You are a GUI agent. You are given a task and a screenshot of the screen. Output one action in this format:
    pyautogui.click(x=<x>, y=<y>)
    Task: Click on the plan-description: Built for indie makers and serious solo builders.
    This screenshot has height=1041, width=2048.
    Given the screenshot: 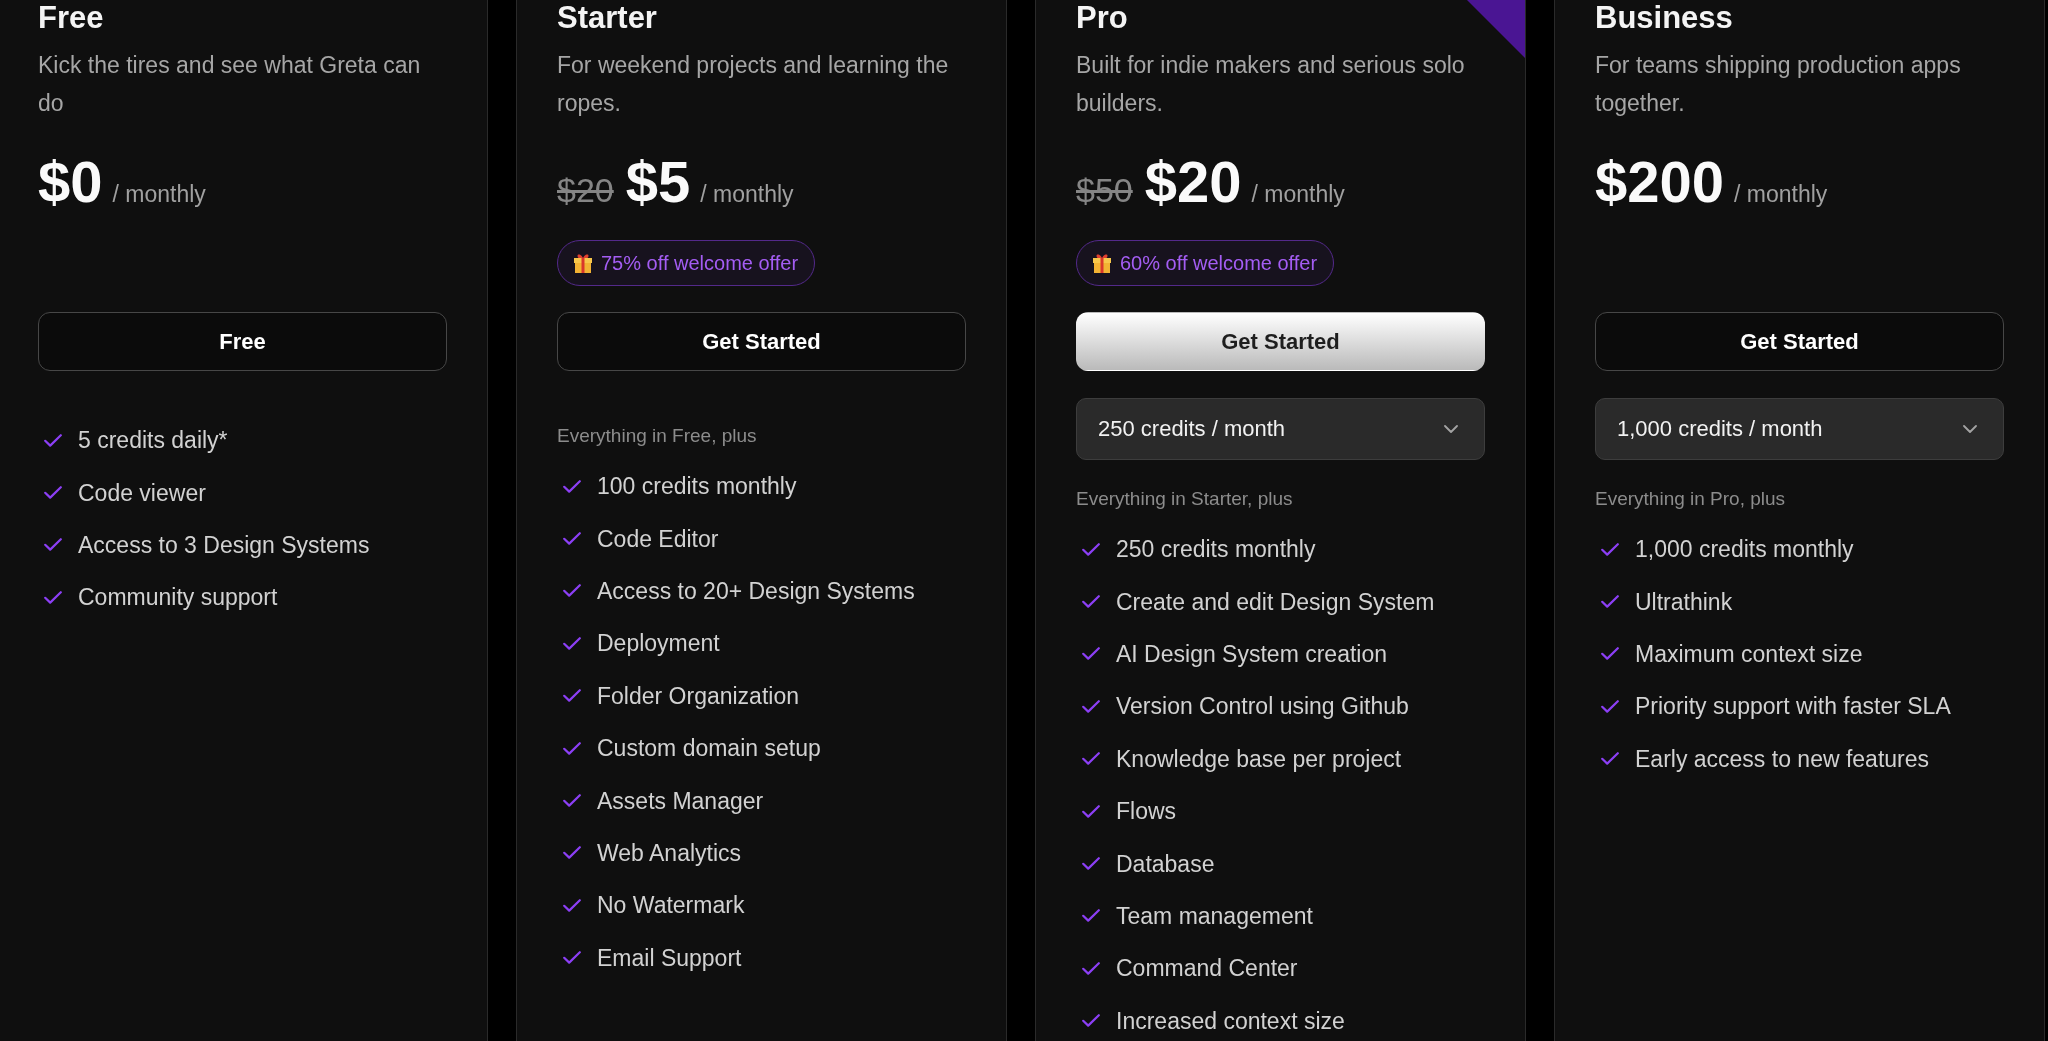 What is the action you would take?
    pyautogui.click(x=1271, y=84)
    